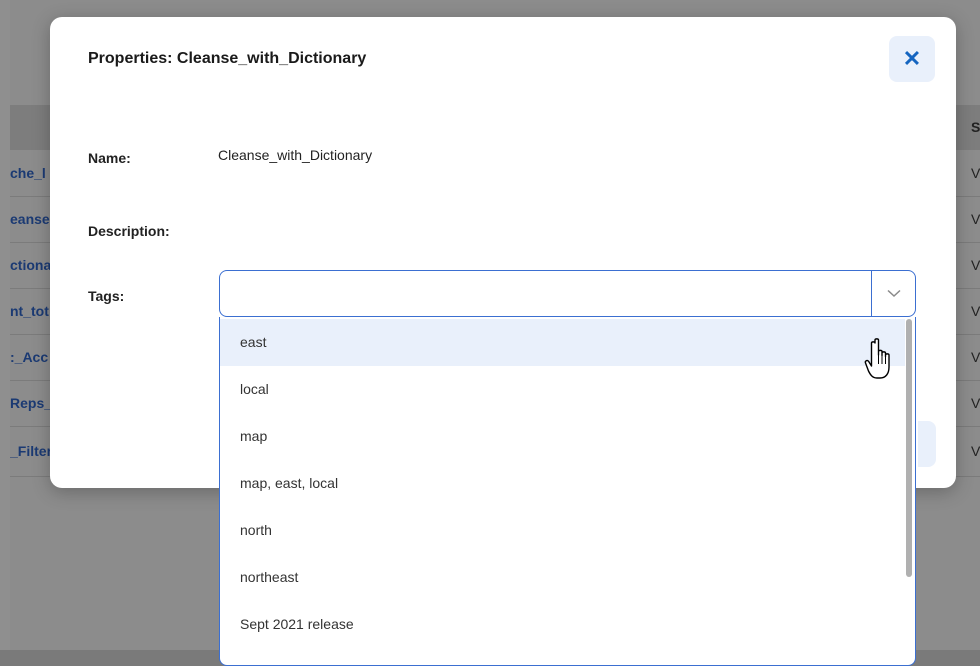 The height and width of the screenshot is (666, 980). What do you see at coordinates (28, 173) in the screenshot?
I see `row-name-link: che_l` at bounding box center [28, 173].